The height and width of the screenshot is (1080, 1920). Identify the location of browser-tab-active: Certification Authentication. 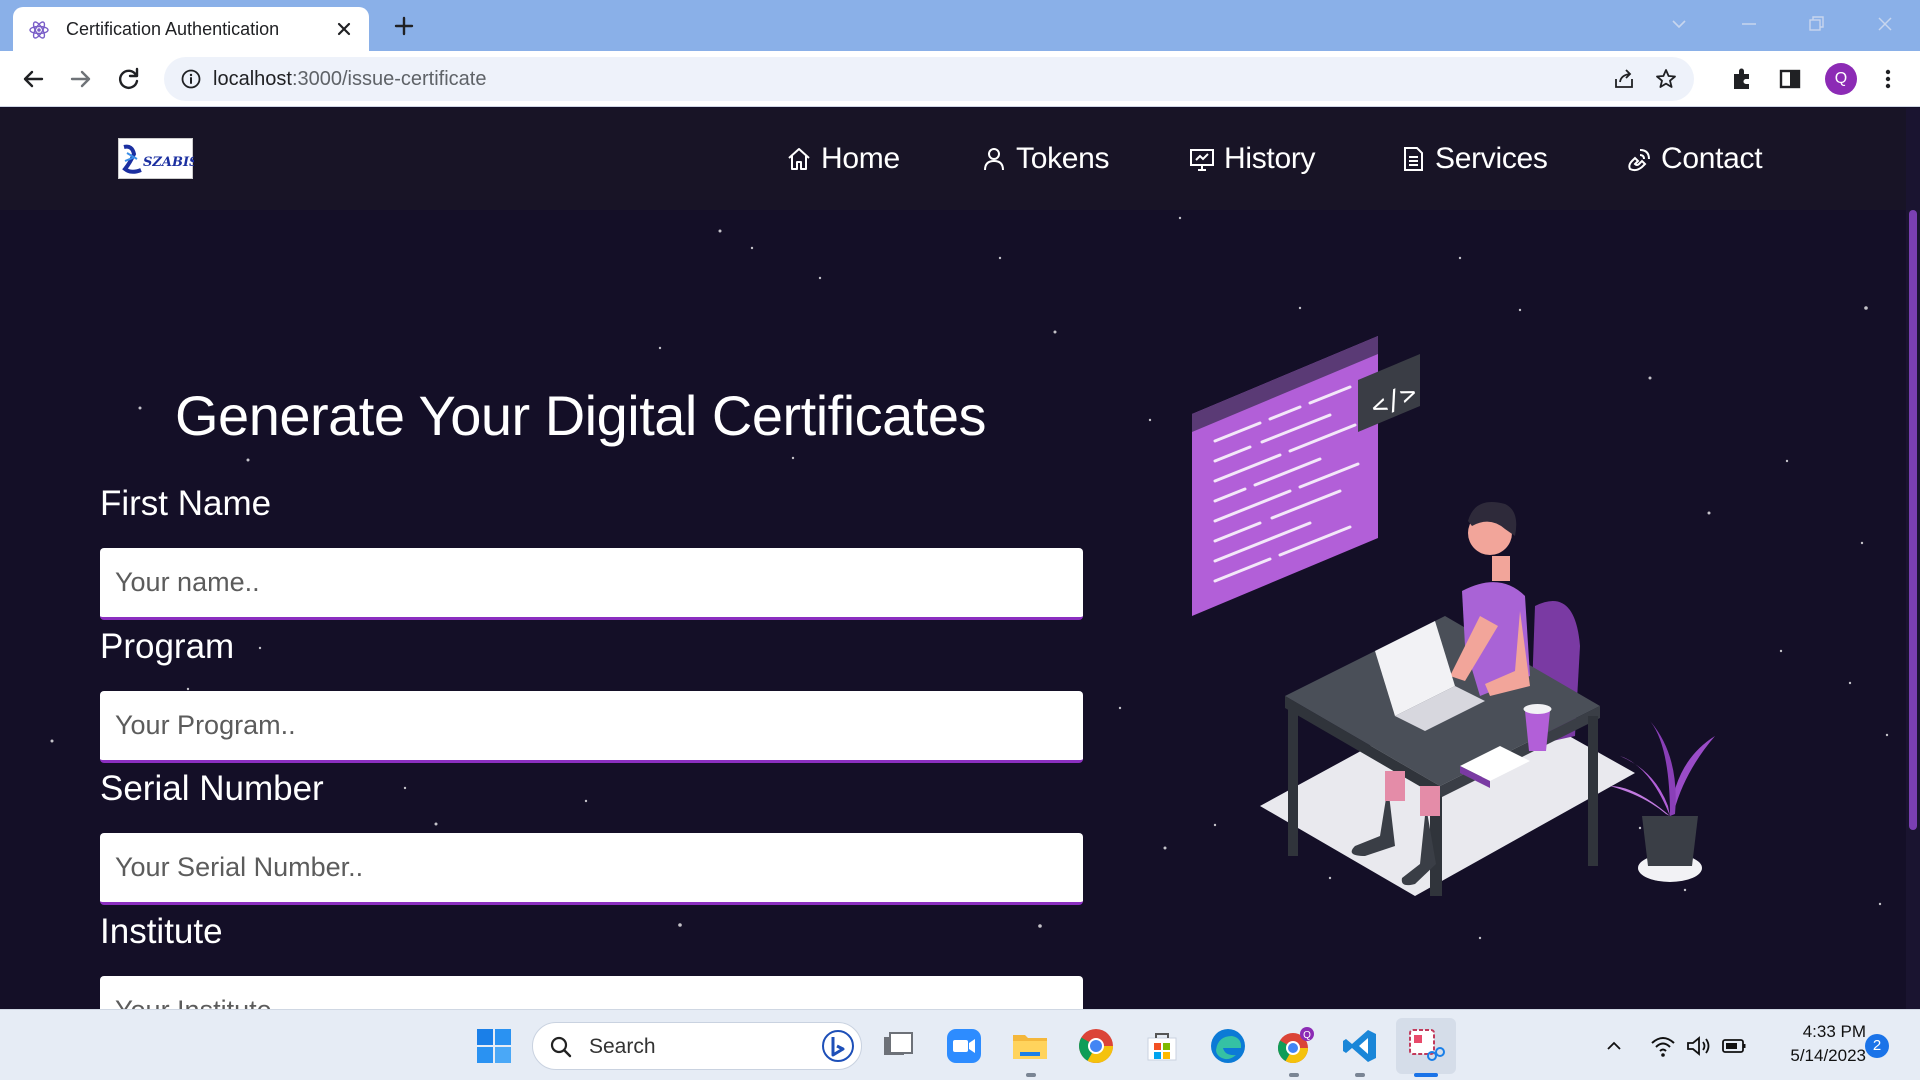
(191, 29).